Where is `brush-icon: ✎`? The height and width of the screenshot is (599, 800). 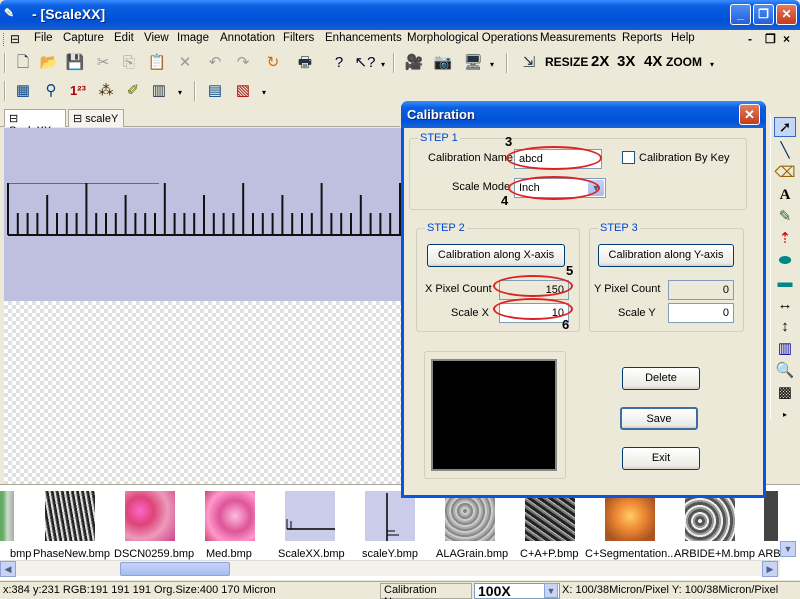 brush-icon: ✎ is located at coordinates (785, 217).